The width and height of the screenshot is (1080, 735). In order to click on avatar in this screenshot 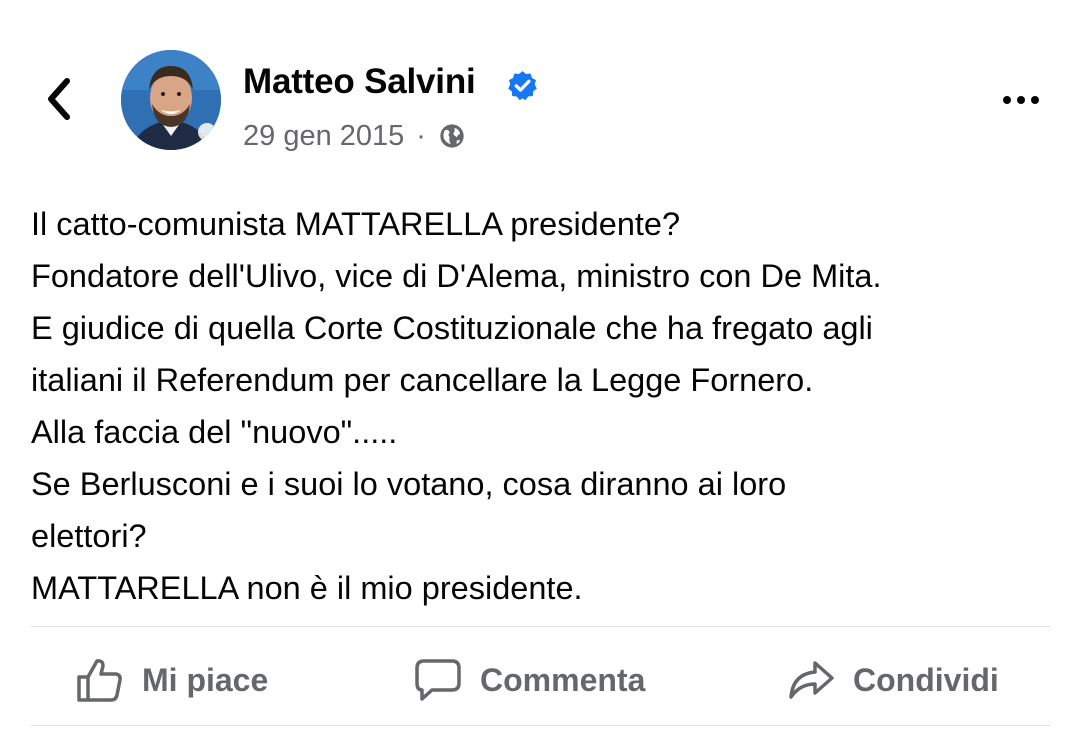, I will do `click(171, 100)`.